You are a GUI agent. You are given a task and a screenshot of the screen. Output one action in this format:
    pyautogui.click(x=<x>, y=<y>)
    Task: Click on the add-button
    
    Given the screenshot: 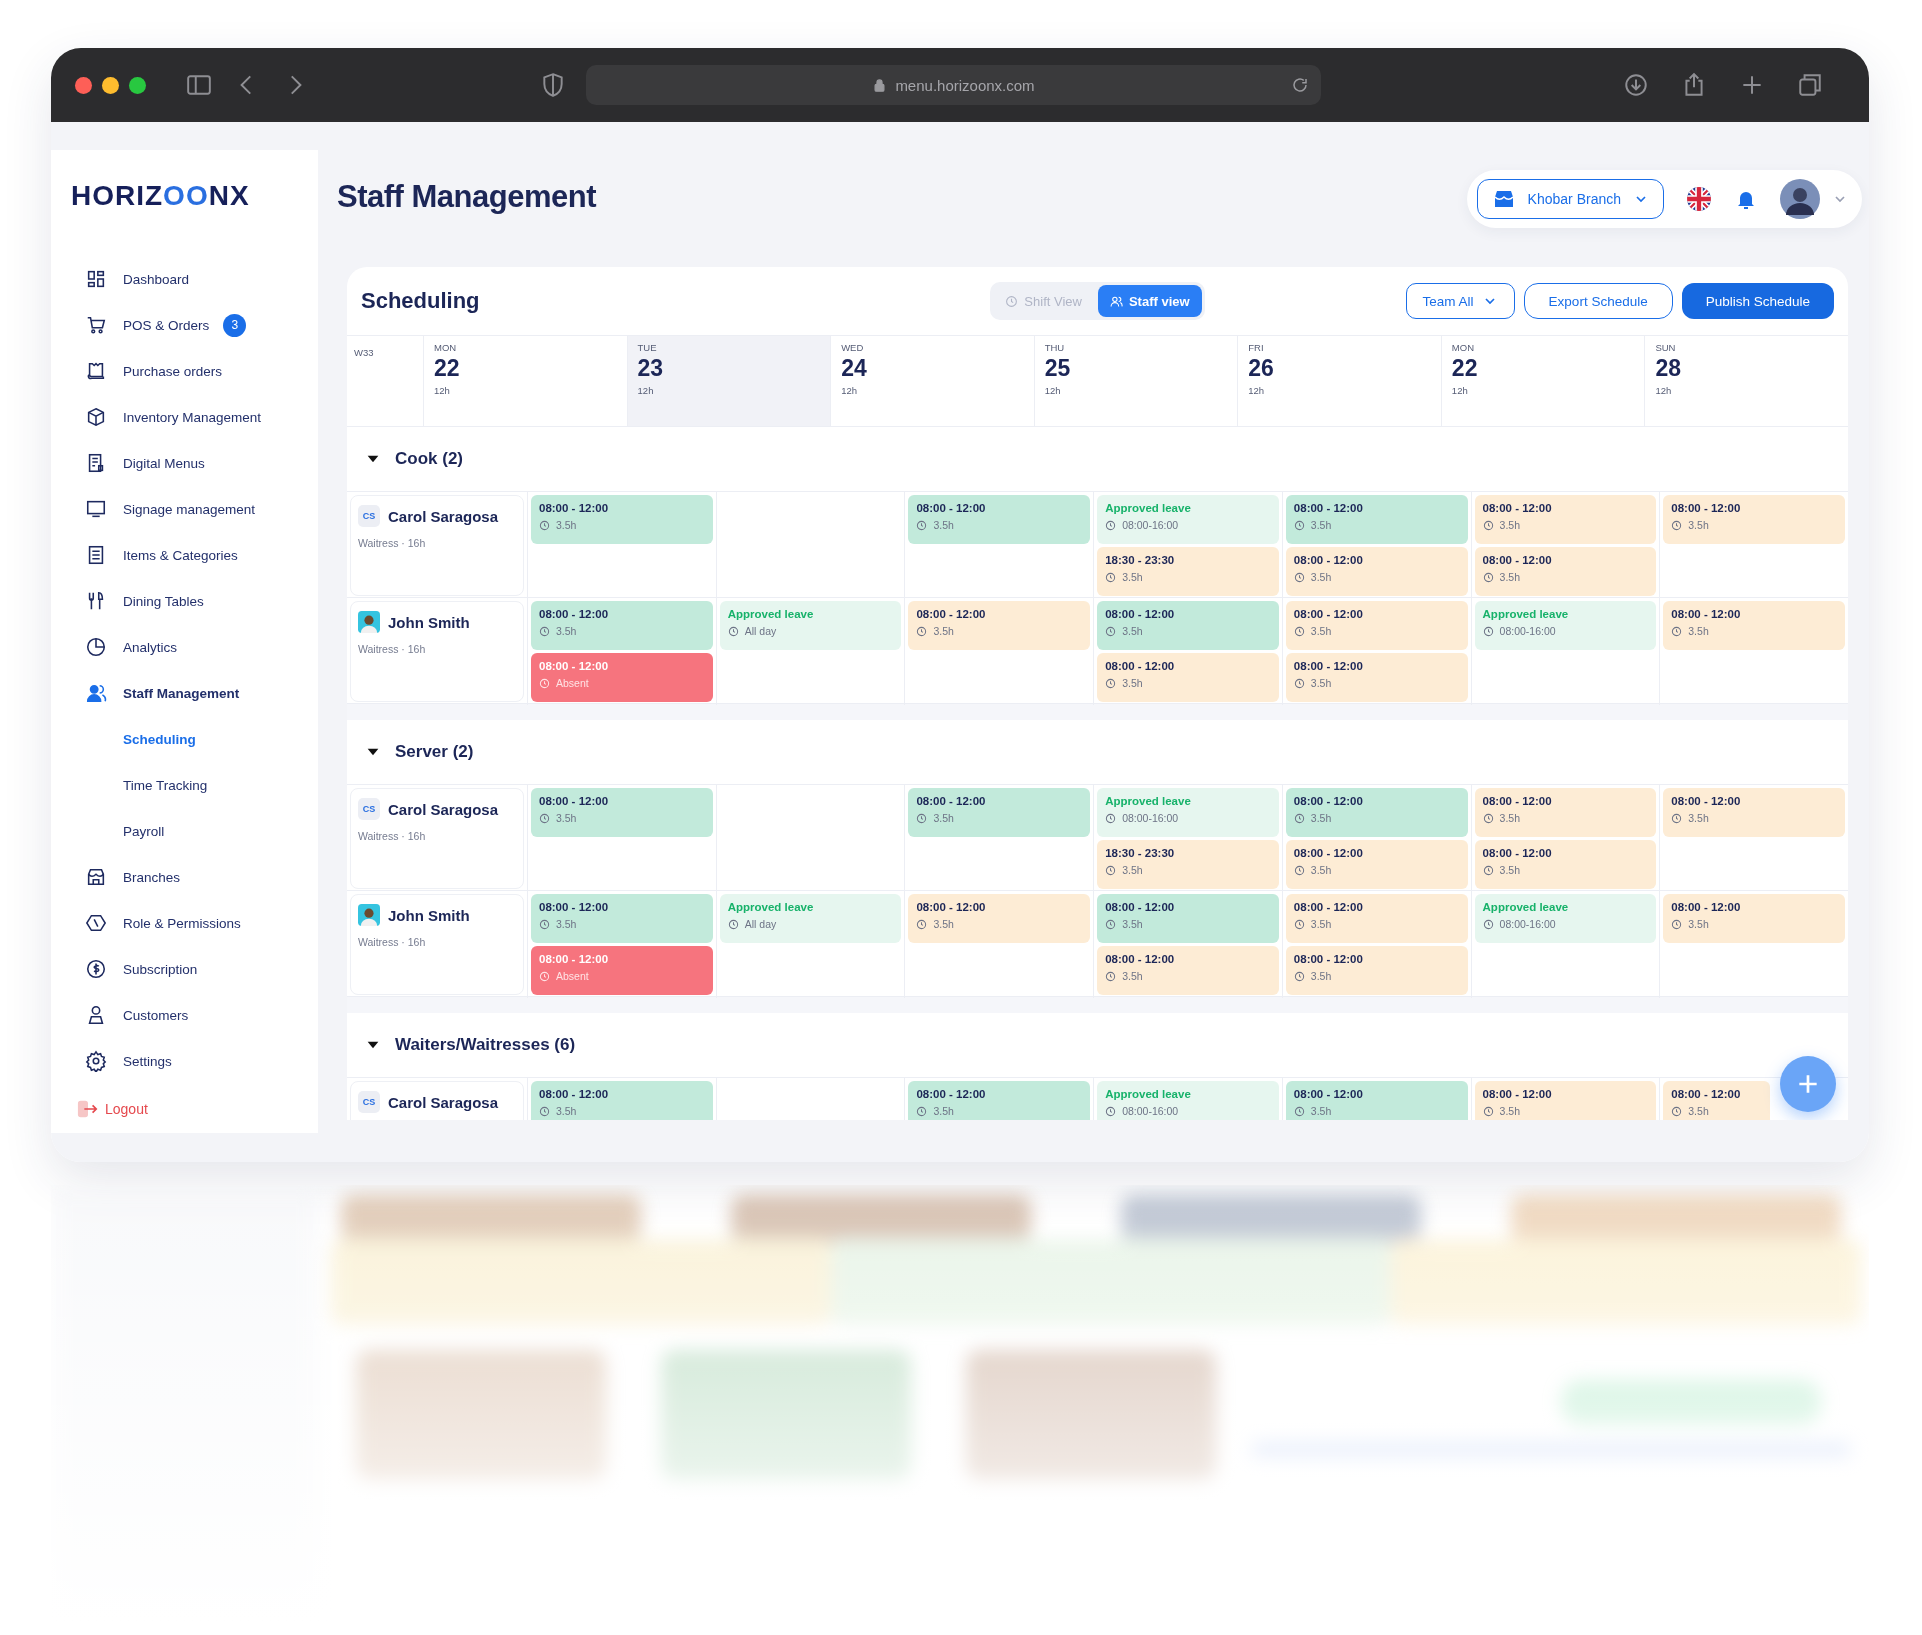 What is the action you would take?
    pyautogui.click(x=1808, y=1084)
    